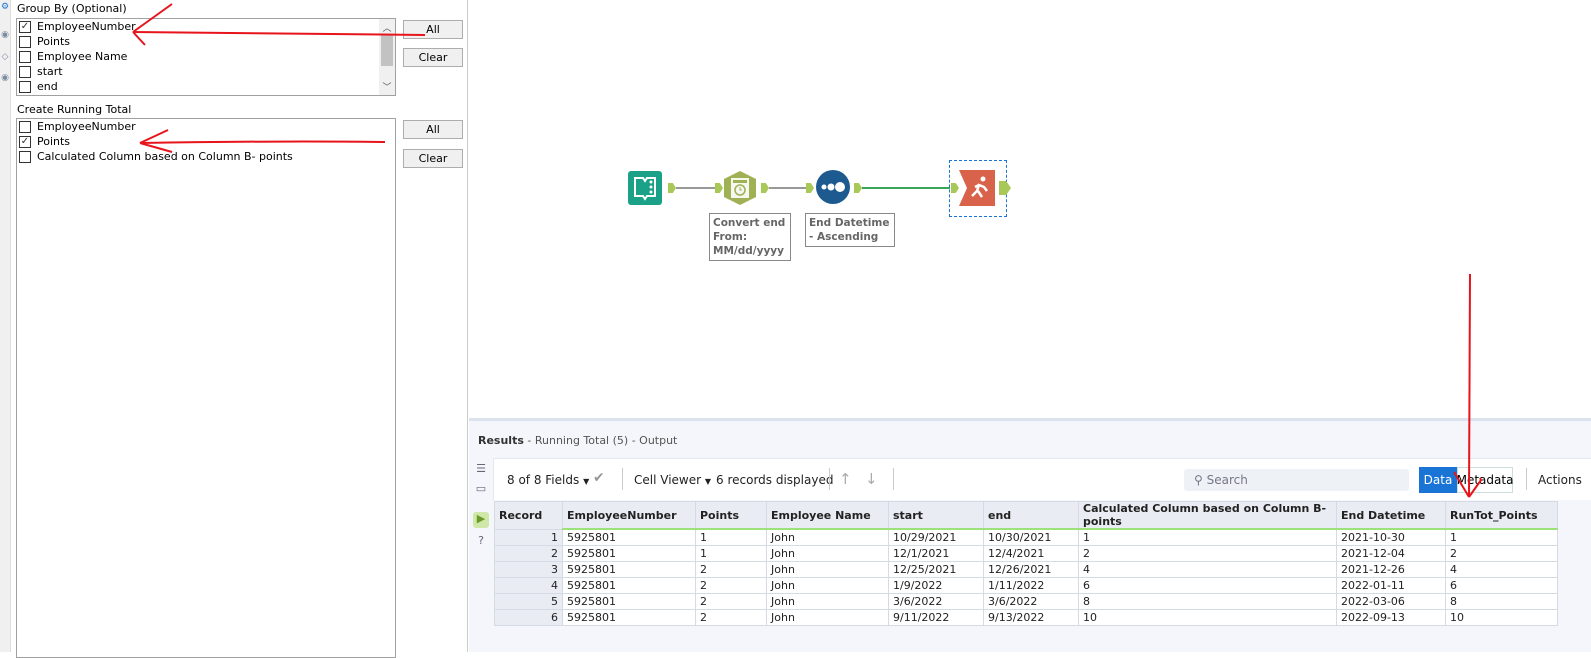 This screenshot has height=658, width=1591. I want to click on column-header: RunTot_Points, so click(1501, 515).